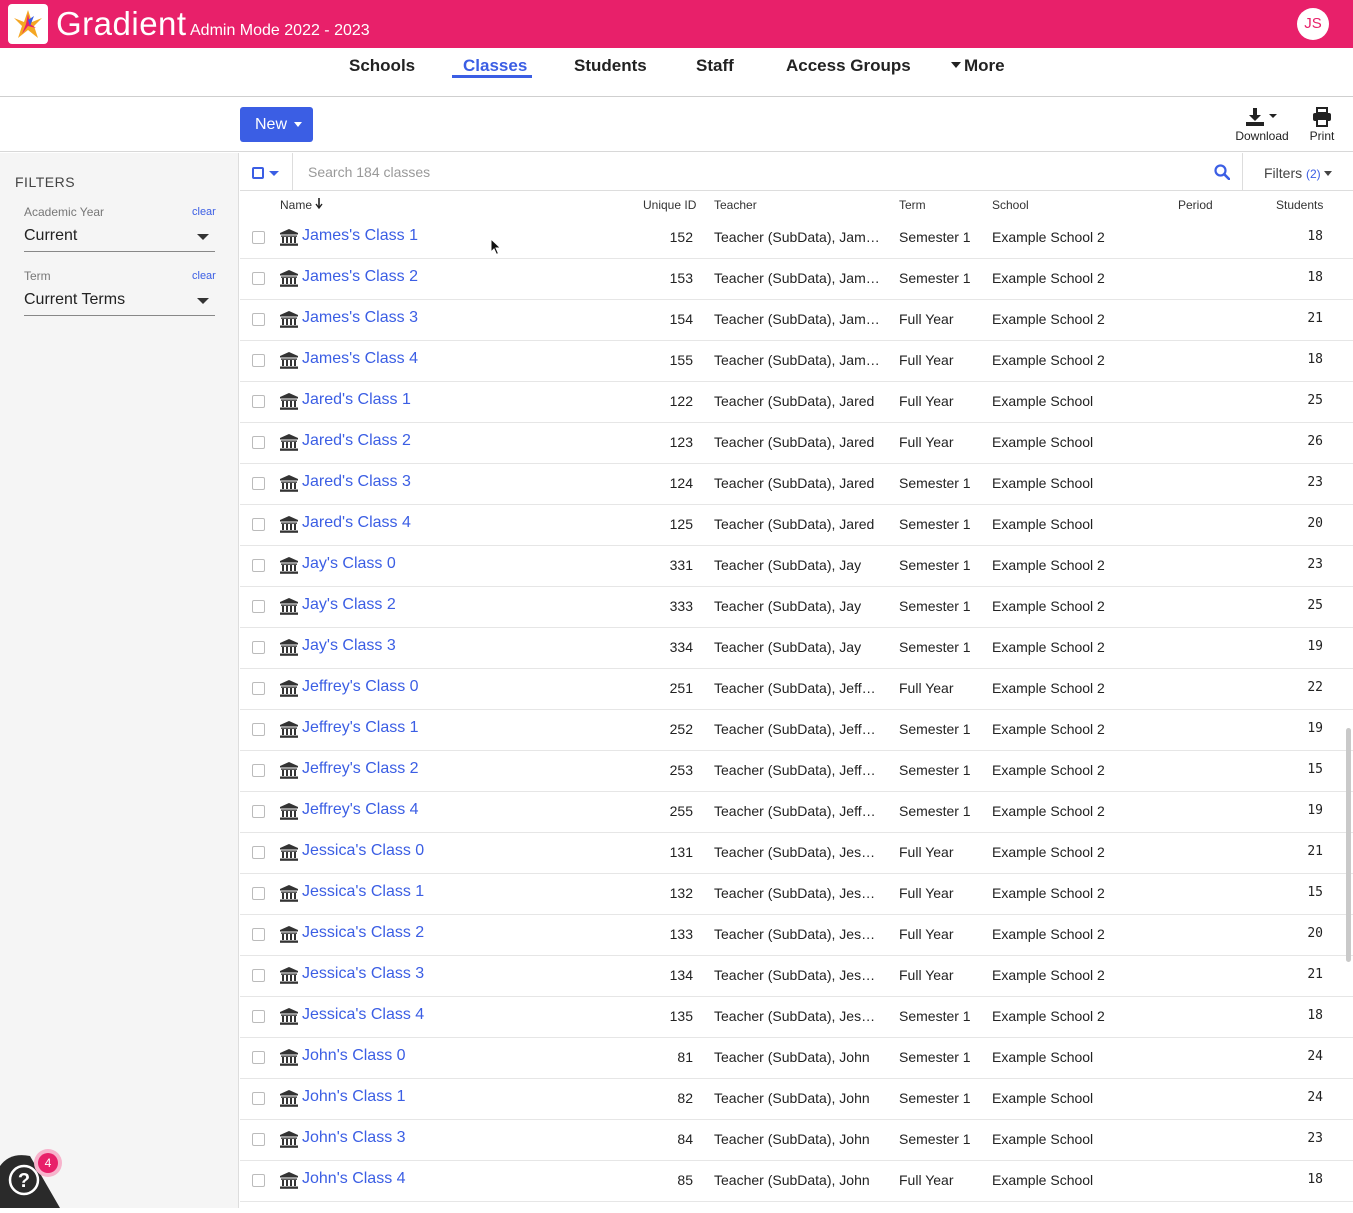  Describe the element at coordinates (354, 1056) in the screenshot. I see `class-name-link: John's Class 0` at that location.